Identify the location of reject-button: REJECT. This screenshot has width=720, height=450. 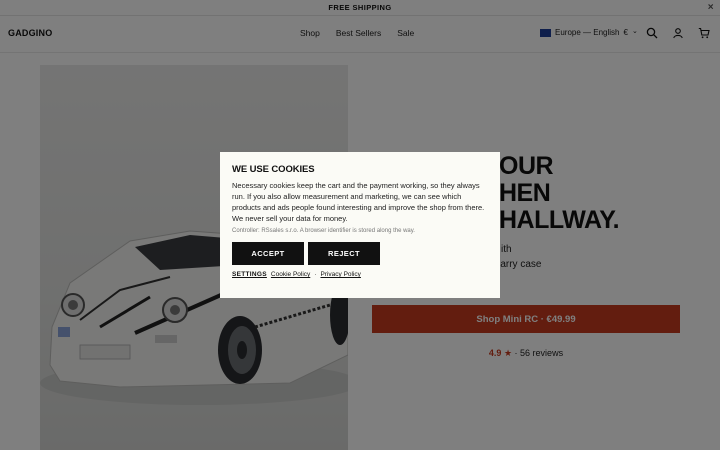
(344, 253).